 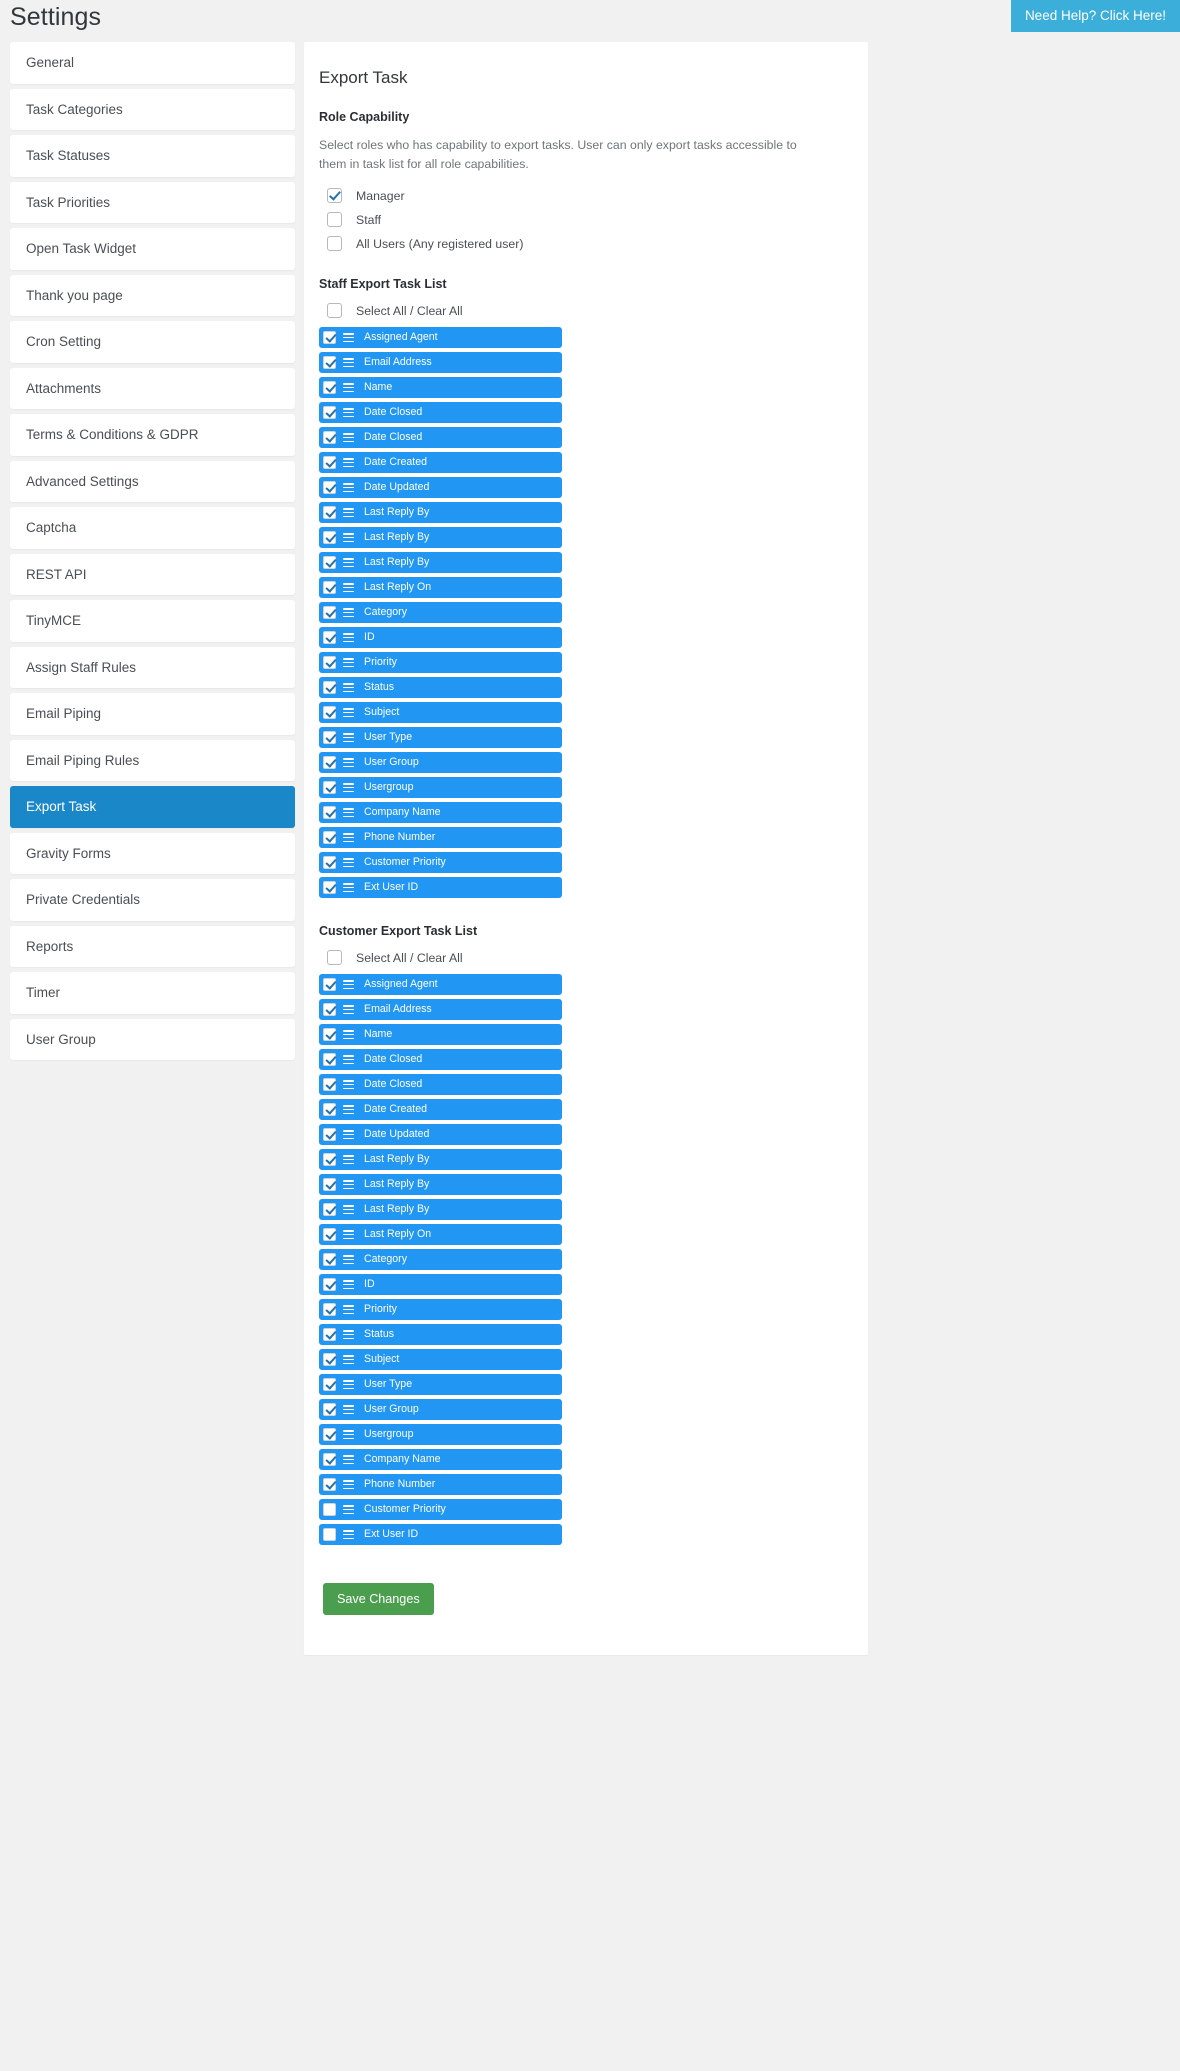 I want to click on sidebar-item-private-credentials: Private Credentials, so click(x=152, y=900).